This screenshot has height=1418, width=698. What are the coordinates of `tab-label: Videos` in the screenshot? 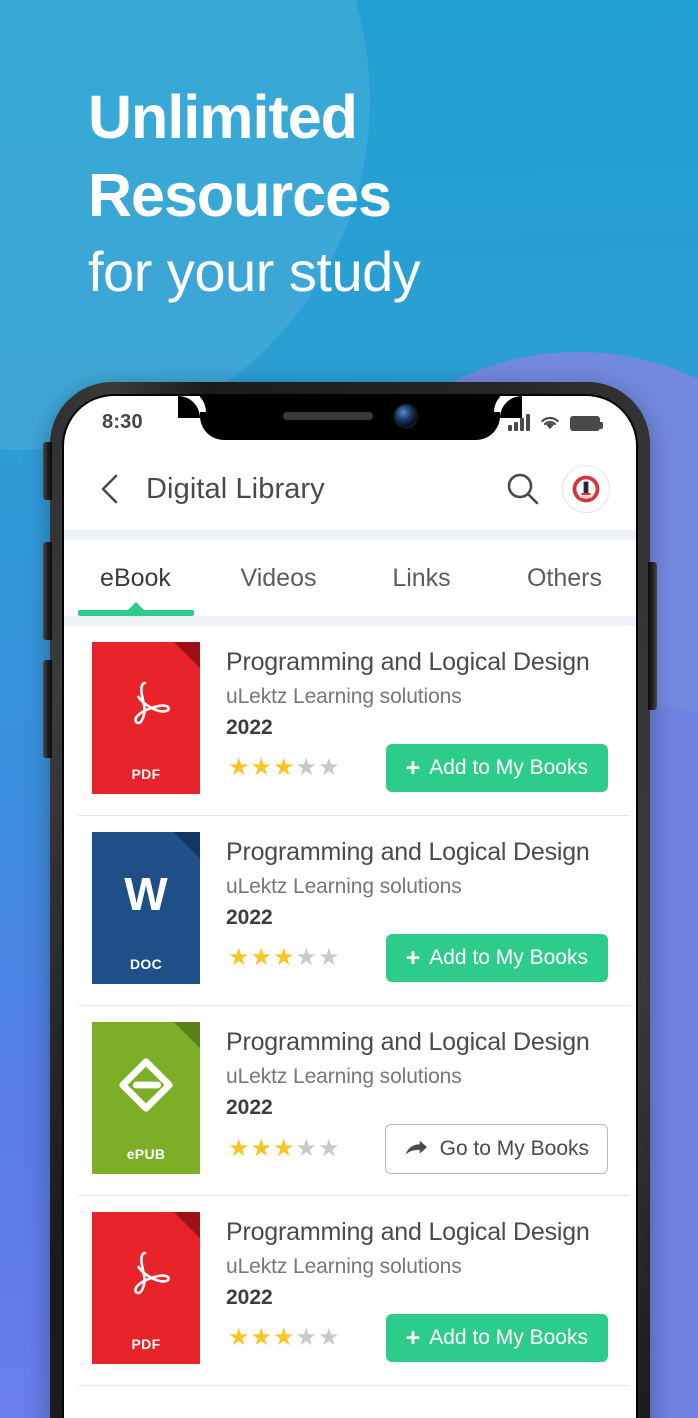 It's located at (278, 577).